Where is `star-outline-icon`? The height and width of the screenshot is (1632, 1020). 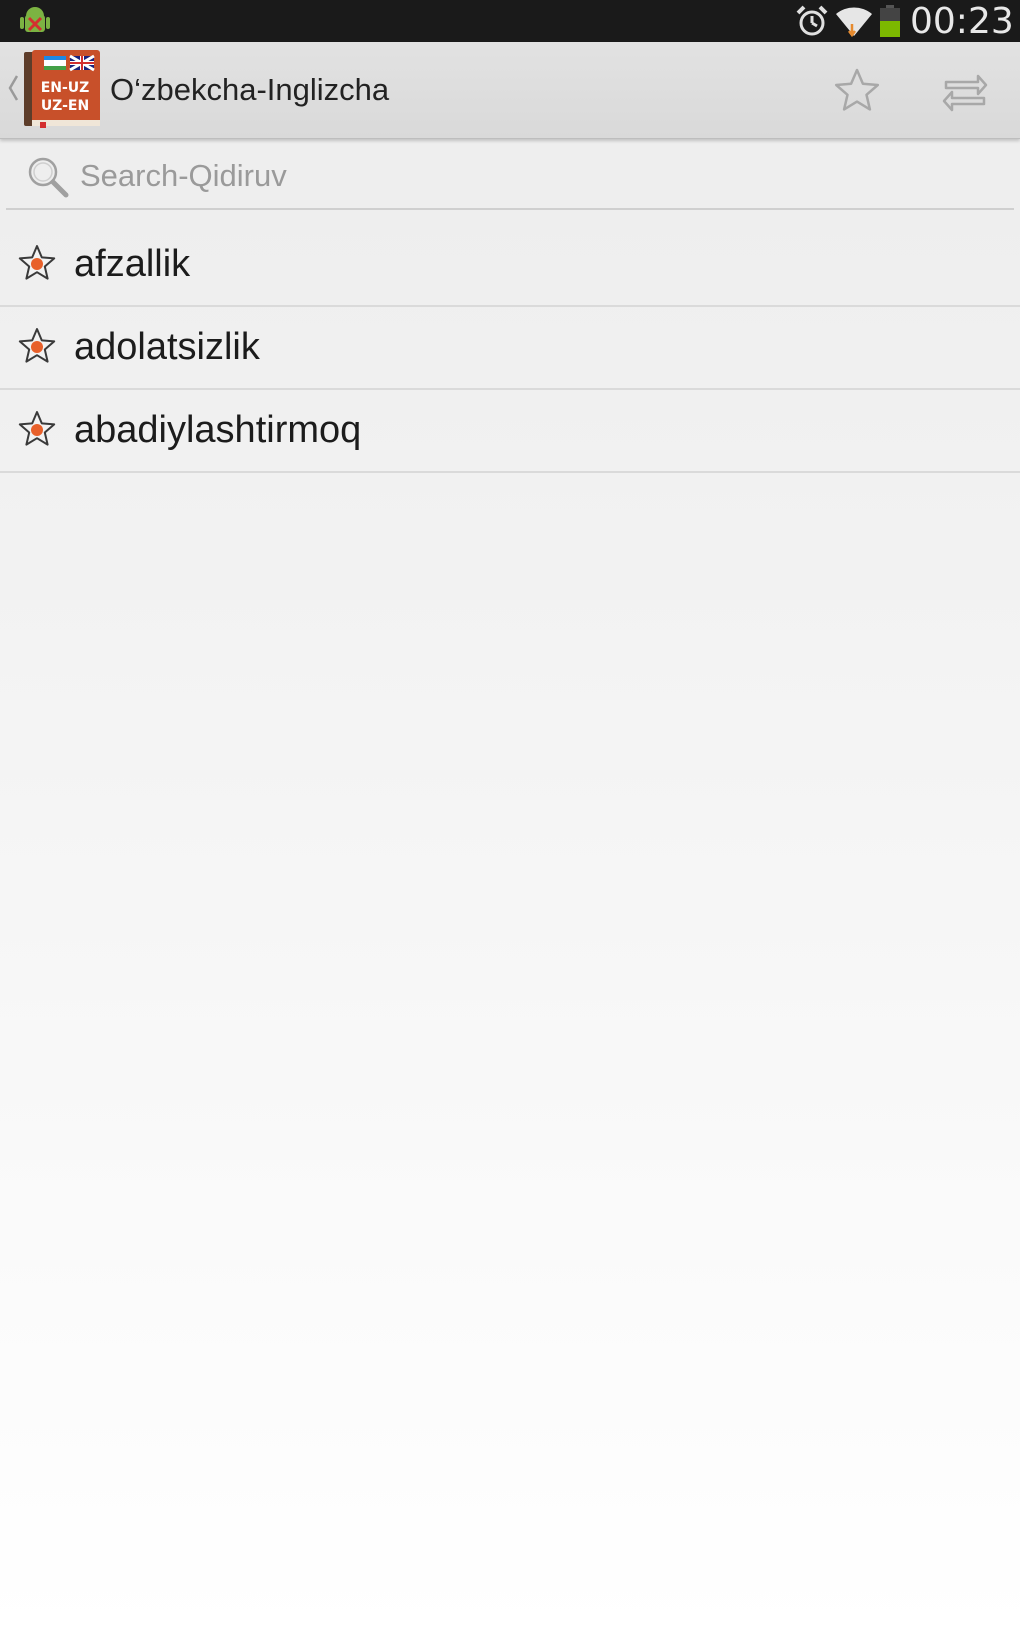
star-outline-icon is located at coordinates (857, 89).